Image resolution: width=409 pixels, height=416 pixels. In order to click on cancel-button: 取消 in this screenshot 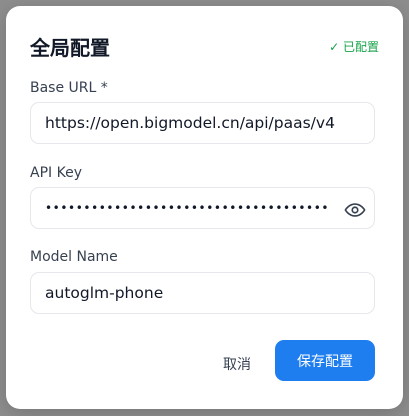, I will do `click(237, 364)`.